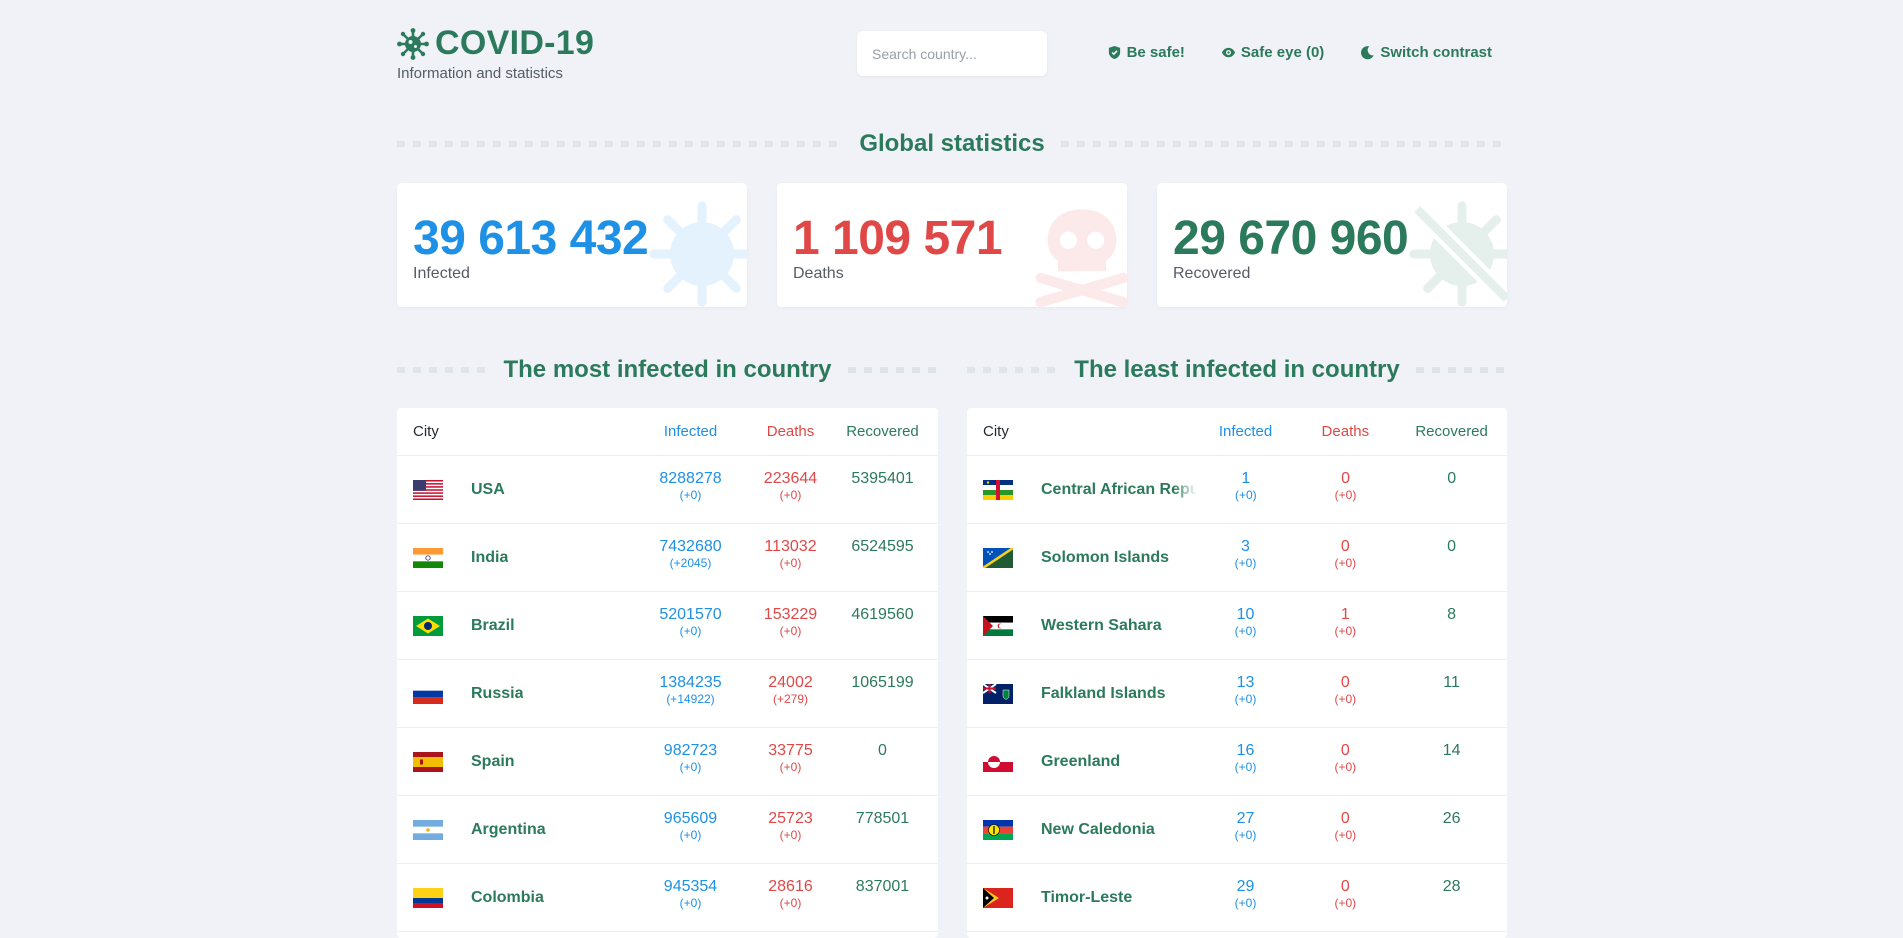  I want to click on brand: COVID-19 Information and statistics, so click(495, 53).